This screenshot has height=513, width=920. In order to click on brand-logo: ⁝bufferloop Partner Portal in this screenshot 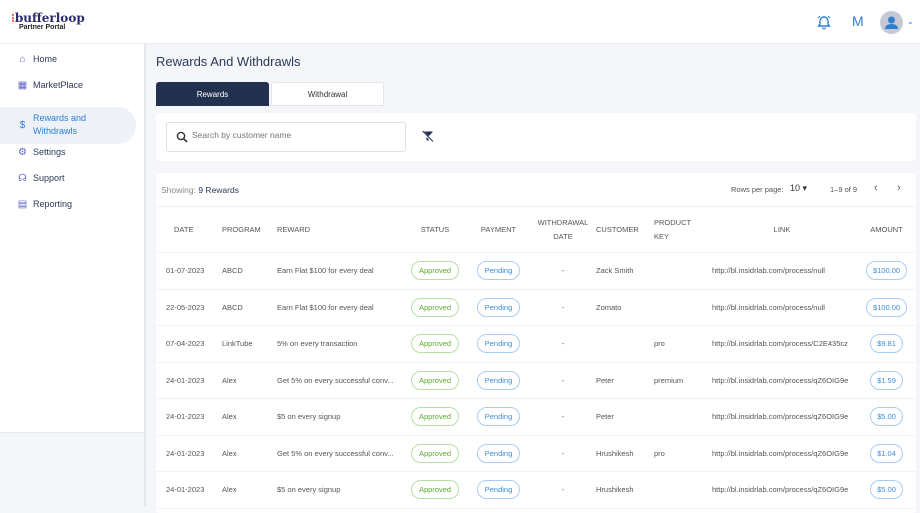, I will do `click(48, 22)`.